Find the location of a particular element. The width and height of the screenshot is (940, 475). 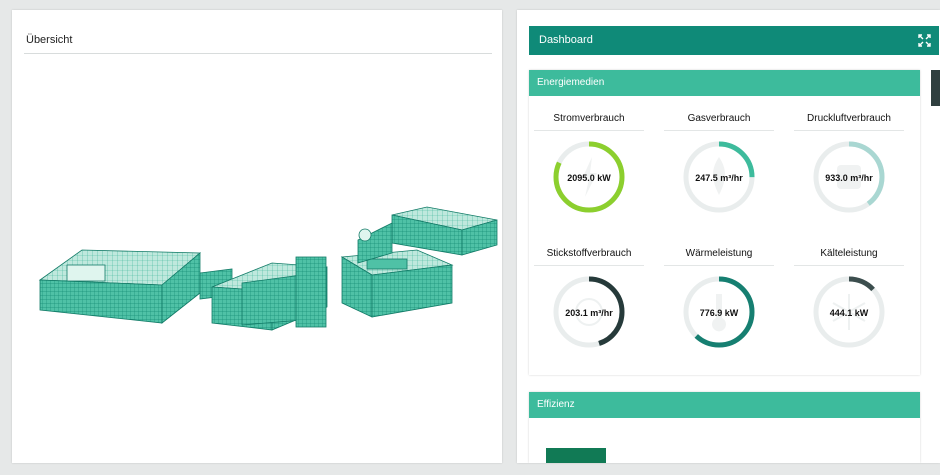

gauge-dial: 203.1 m³/hr is located at coordinates (589, 312).